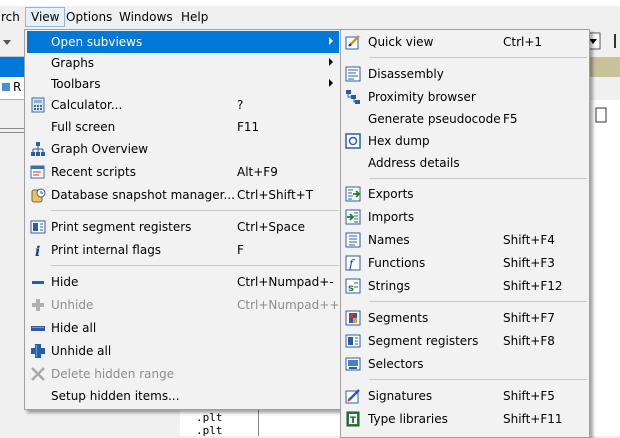 Image resolution: width=620 pixels, height=438 pixels. I want to click on scripts-icon, so click(37, 172).